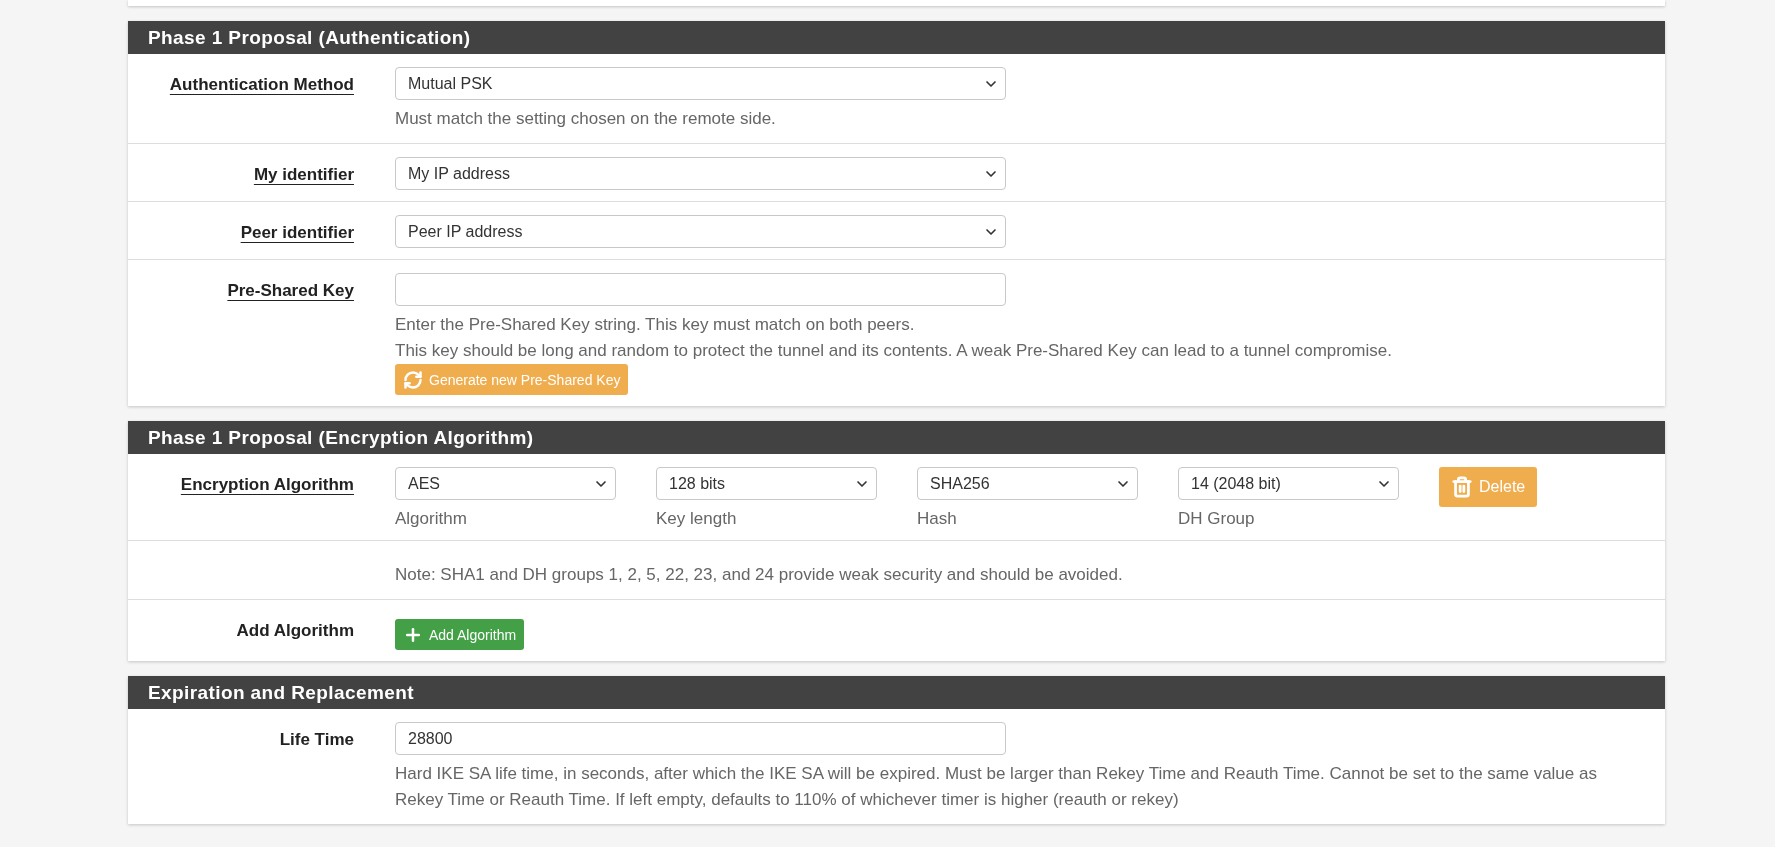 Image resolution: width=1775 pixels, height=847 pixels. What do you see at coordinates (297, 231) in the screenshot?
I see `field-label: Peer identifier` at bounding box center [297, 231].